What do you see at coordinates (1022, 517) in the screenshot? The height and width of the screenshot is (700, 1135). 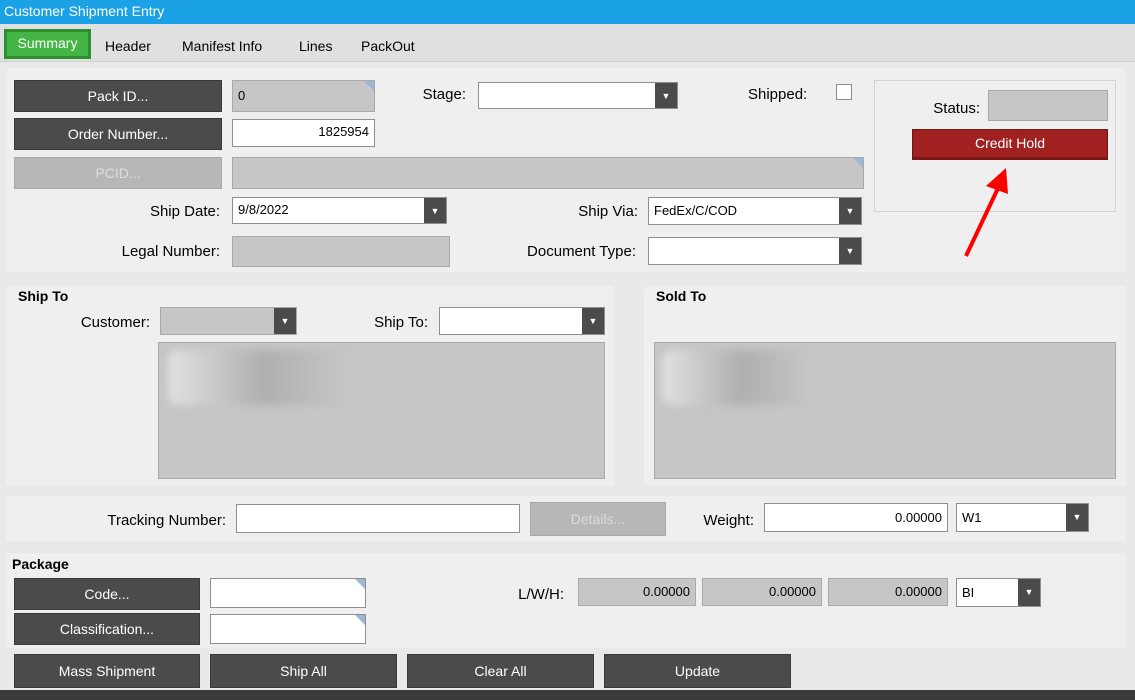 I see `weight-unit-select: W1 ▼` at bounding box center [1022, 517].